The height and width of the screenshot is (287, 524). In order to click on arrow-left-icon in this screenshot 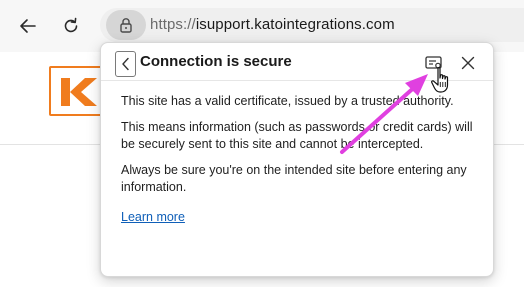, I will do `click(28, 26)`.